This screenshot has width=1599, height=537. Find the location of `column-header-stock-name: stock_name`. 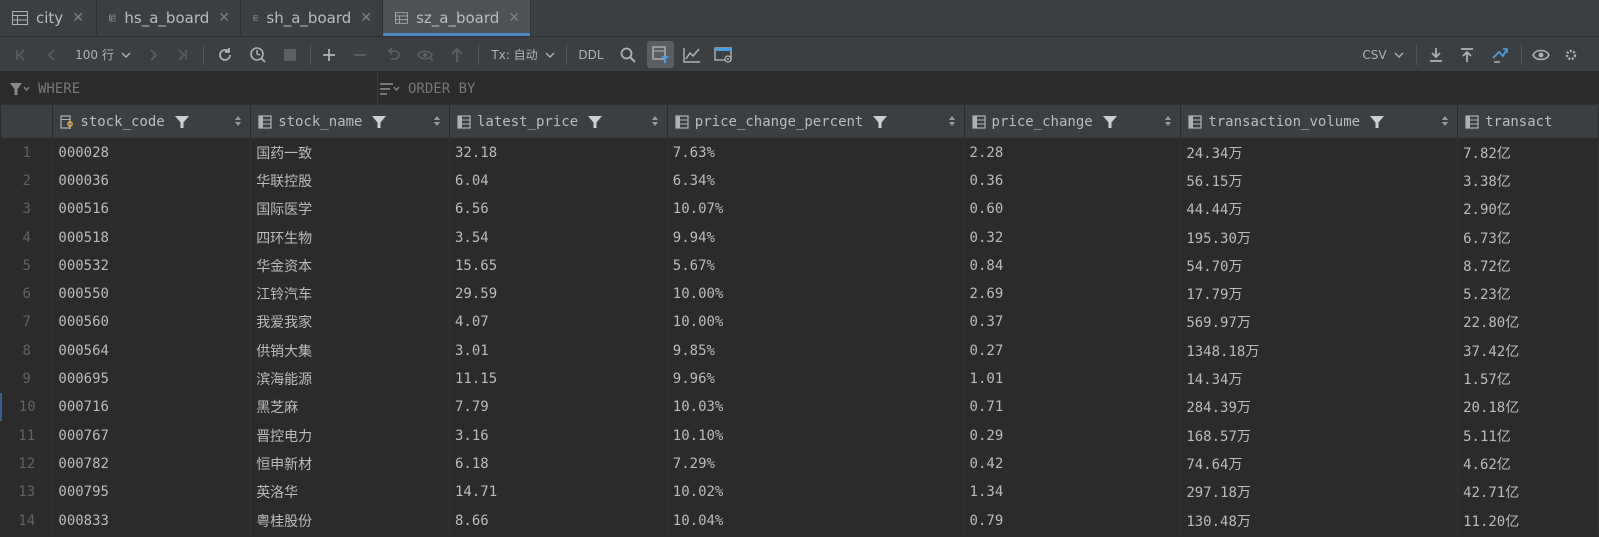

column-header-stock-name: stock_name is located at coordinates (350, 122).